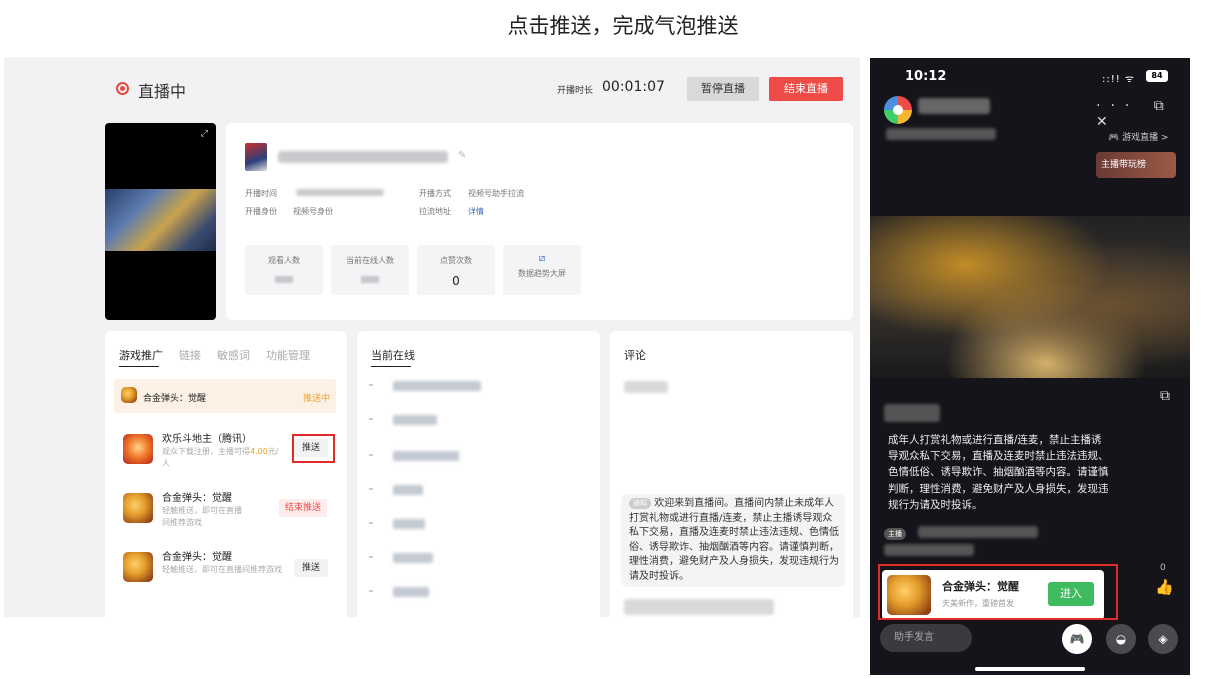 This screenshot has height=679, width=1208. What do you see at coordinates (393, 355) in the screenshot?
I see `online-title: 当前在线` at bounding box center [393, 355].